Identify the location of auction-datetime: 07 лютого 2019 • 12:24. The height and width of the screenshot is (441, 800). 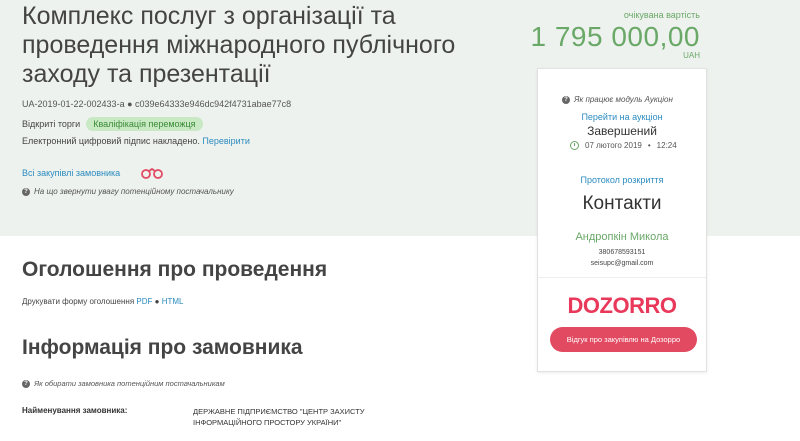
(623, 145).